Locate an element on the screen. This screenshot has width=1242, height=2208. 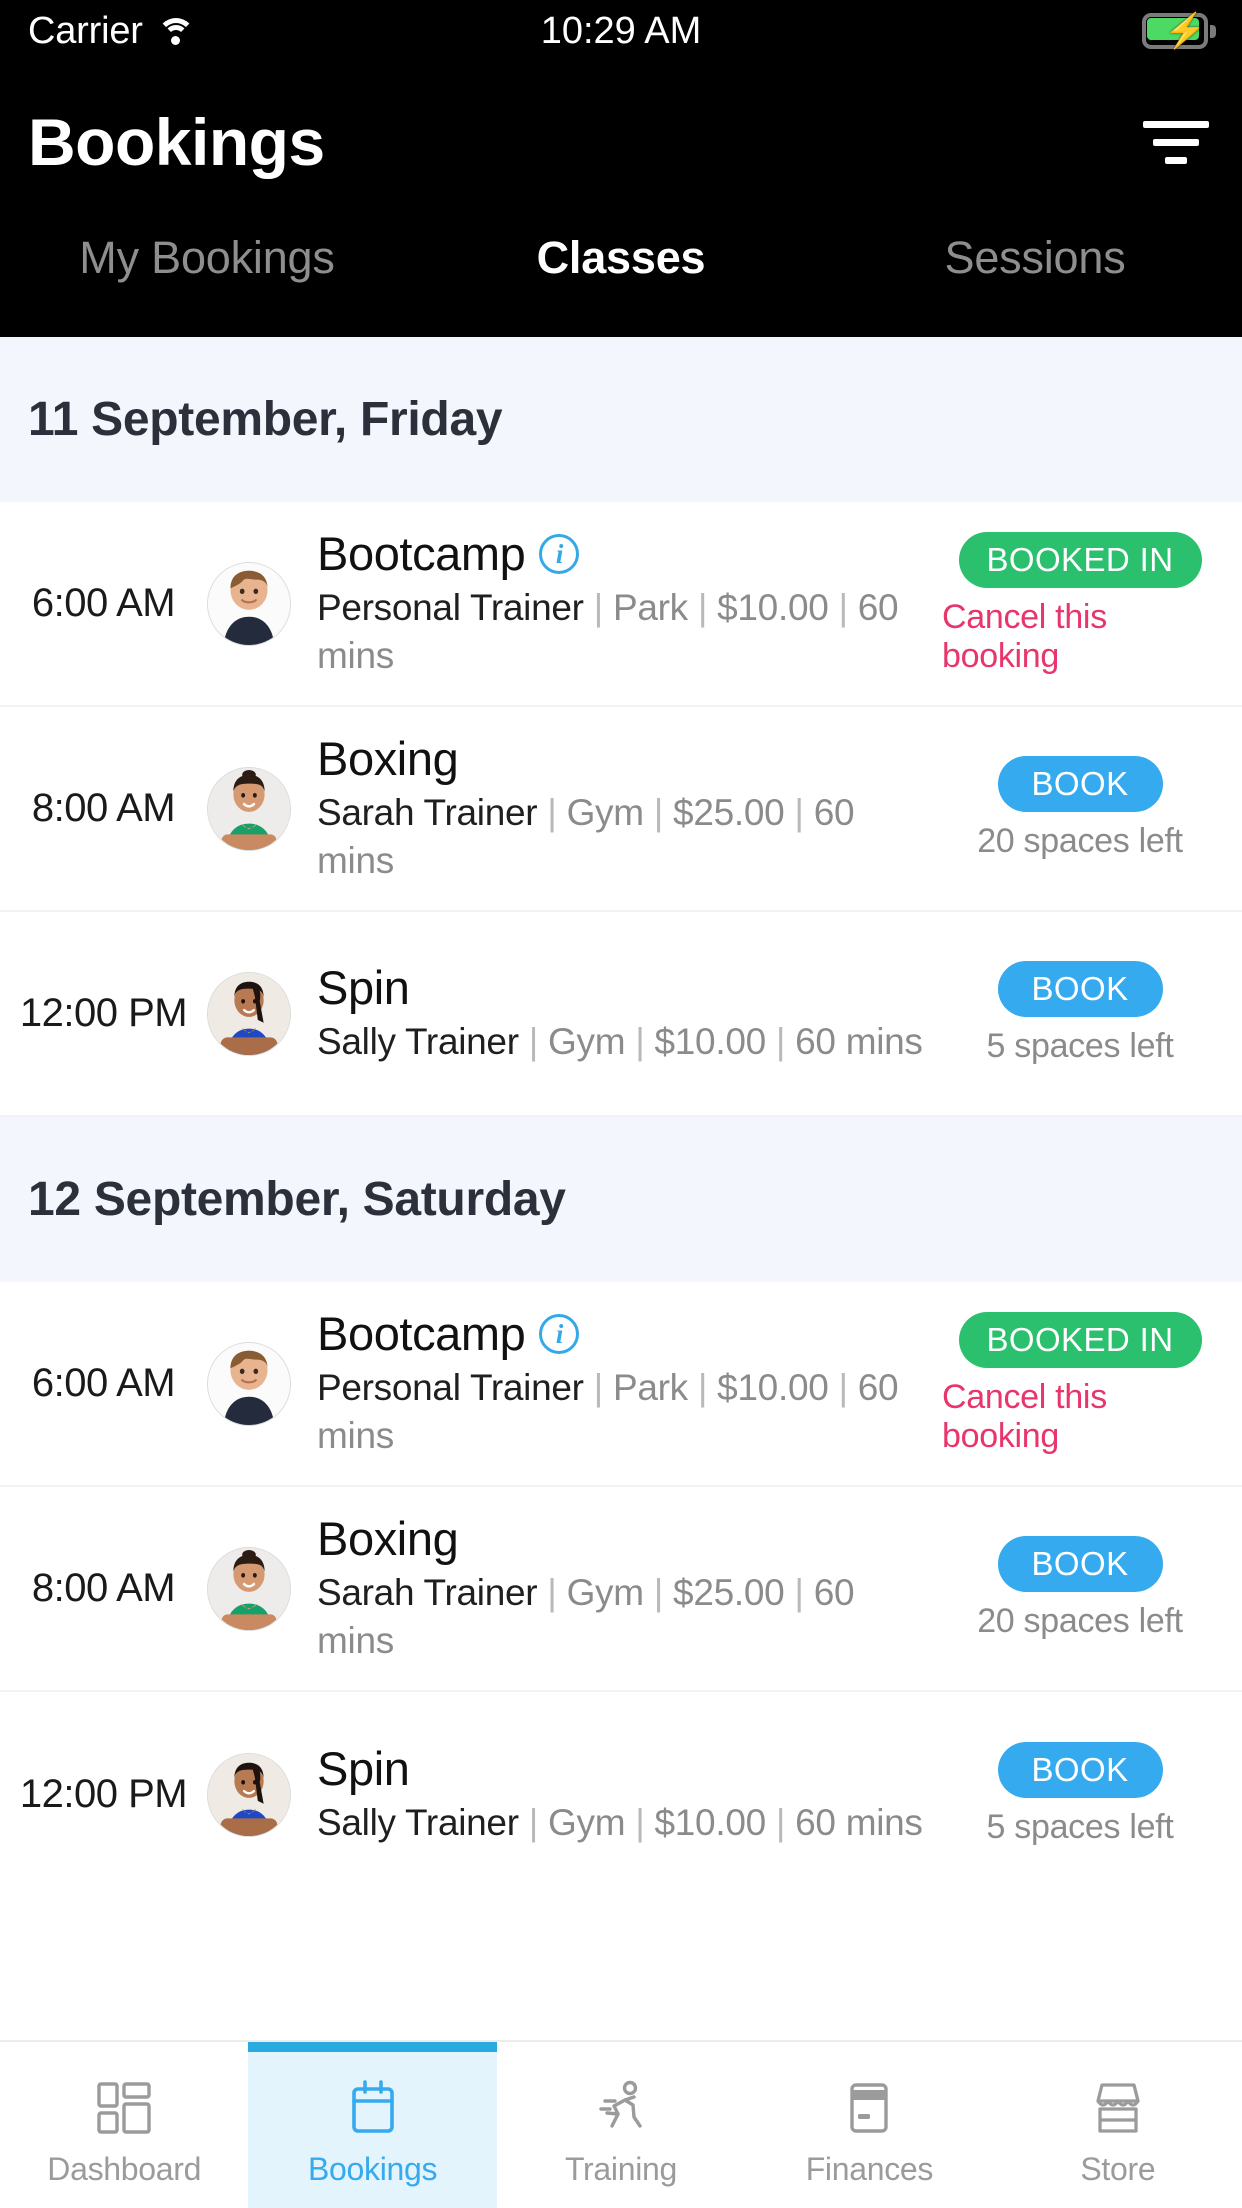
row-time: 12:00 PM is located at coordinates (103, 1794).